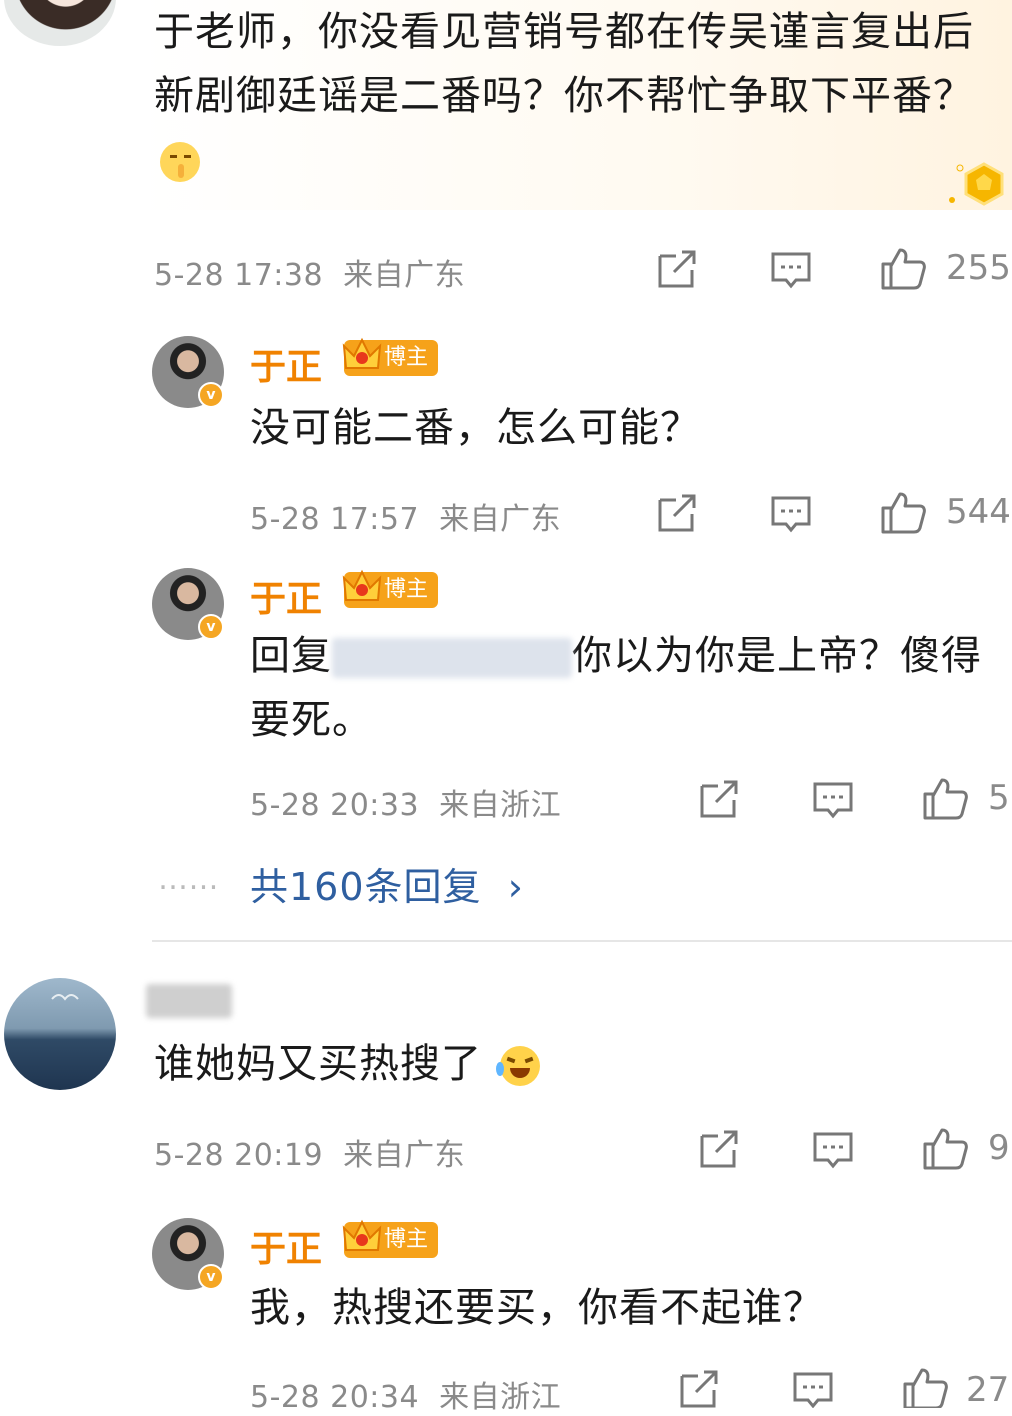 The height and width of the screenshot is (1416, 1012). What do you see at coordinates (988, 1390) in the screenshot?
I see `like-count: 27` at bounding box center [988, 1390].